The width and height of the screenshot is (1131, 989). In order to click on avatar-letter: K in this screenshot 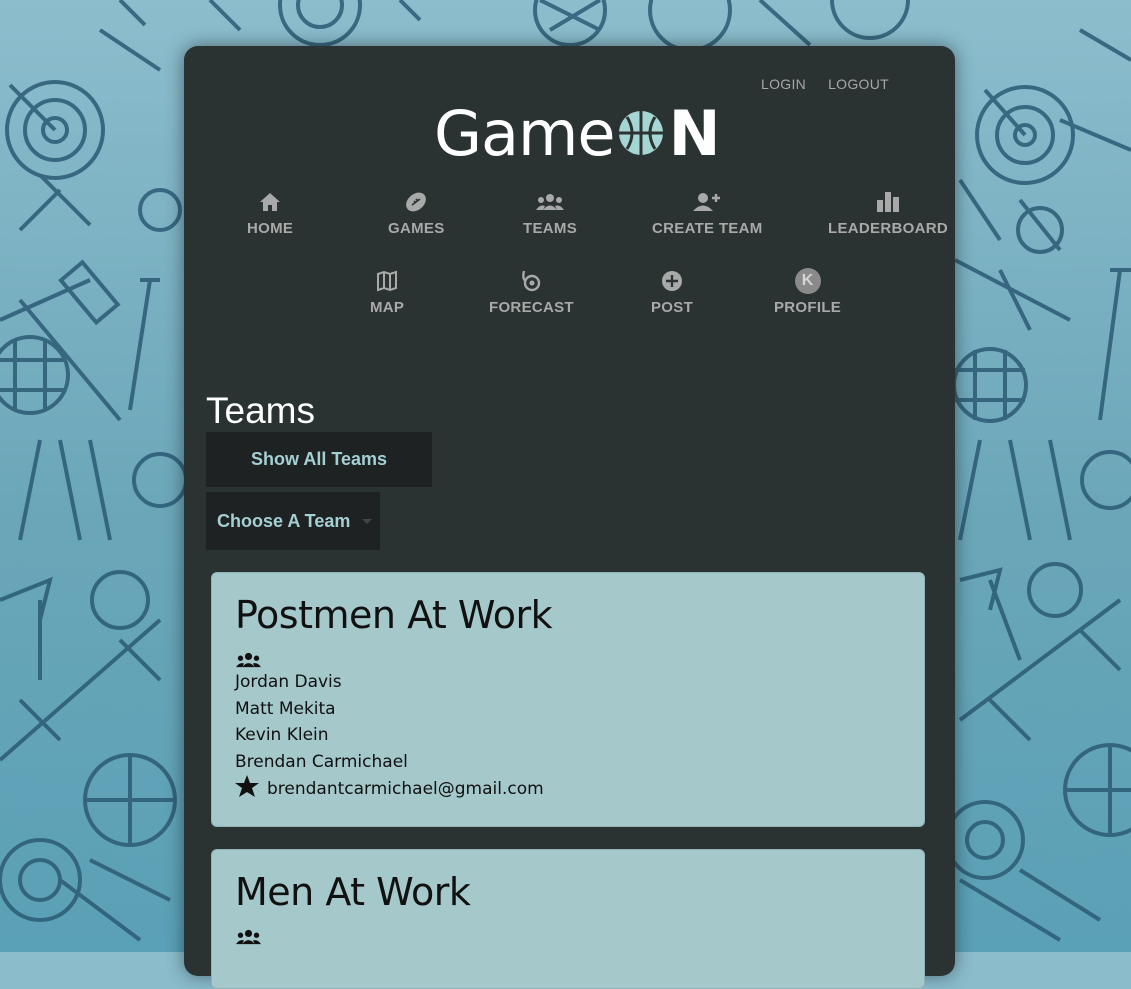, I will do `click(807, 281)`.